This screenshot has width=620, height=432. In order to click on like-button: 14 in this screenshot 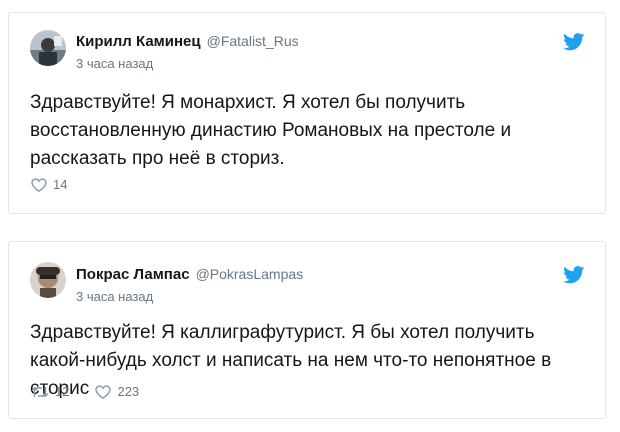, I will do `click(49, 184)`.